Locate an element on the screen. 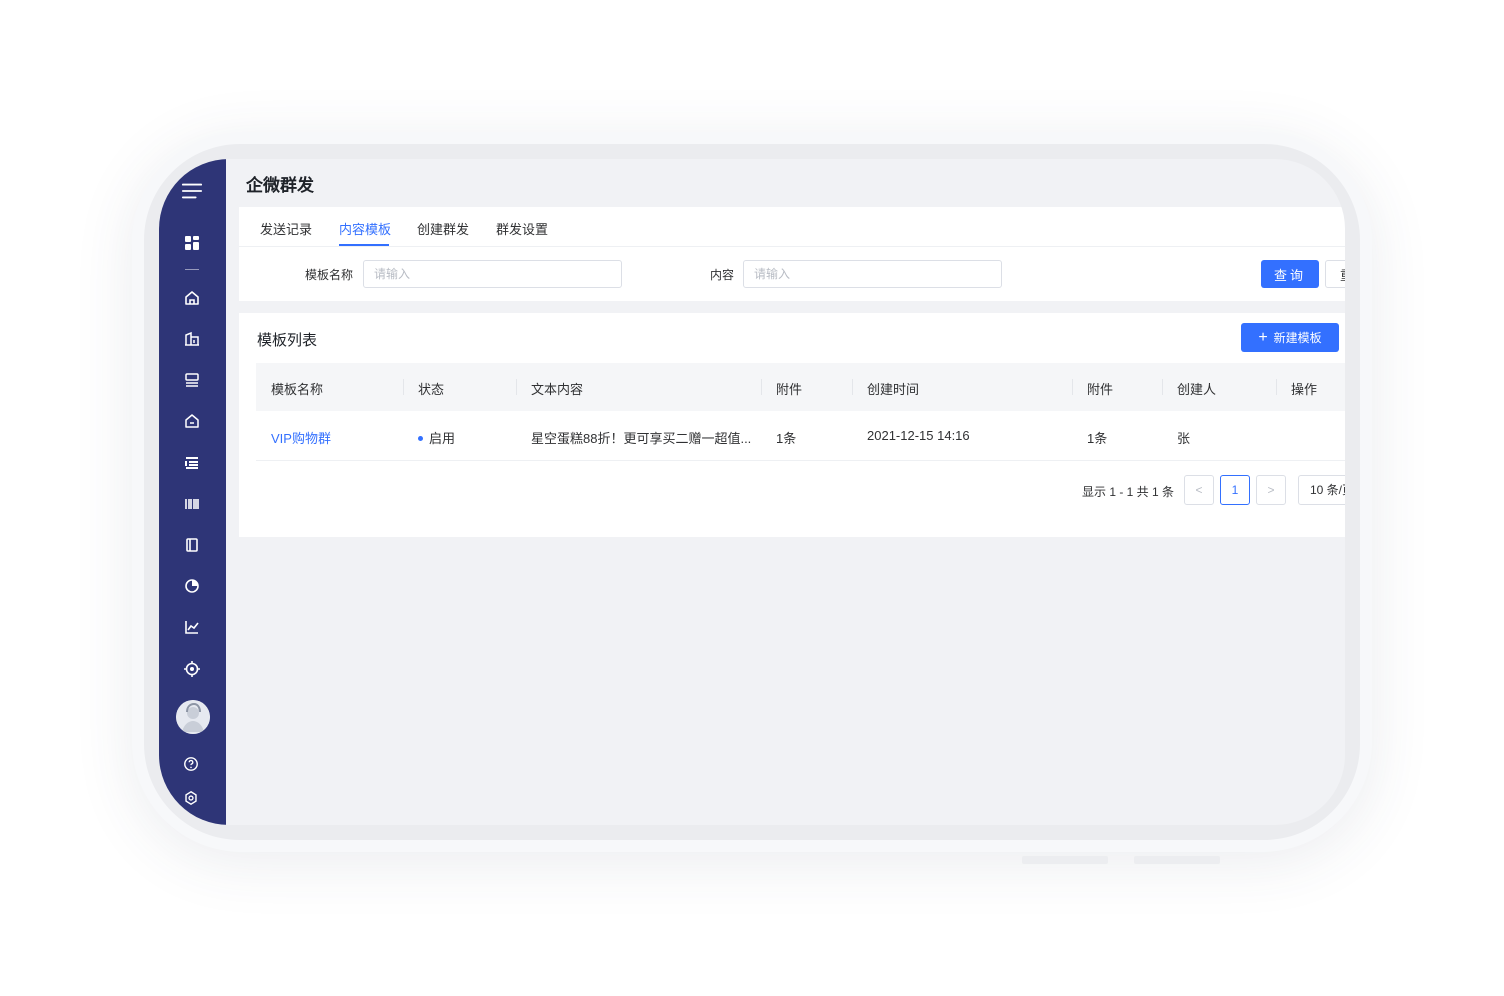 The height and width of the screenshot is (996, 1504). reset-button: 重 is located at coordinates (1335, 274).